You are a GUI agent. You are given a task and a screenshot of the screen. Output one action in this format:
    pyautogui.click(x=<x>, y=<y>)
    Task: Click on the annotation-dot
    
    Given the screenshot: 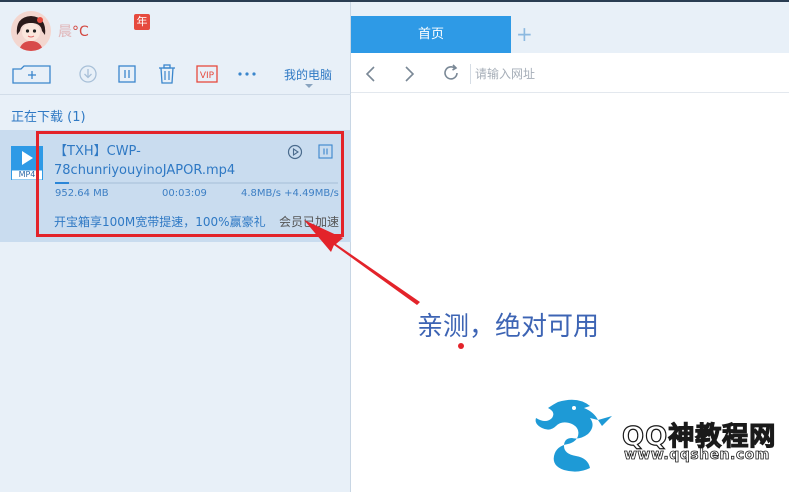 What is the action you would take?
    pyautogui.click(x=461, y=346)
    